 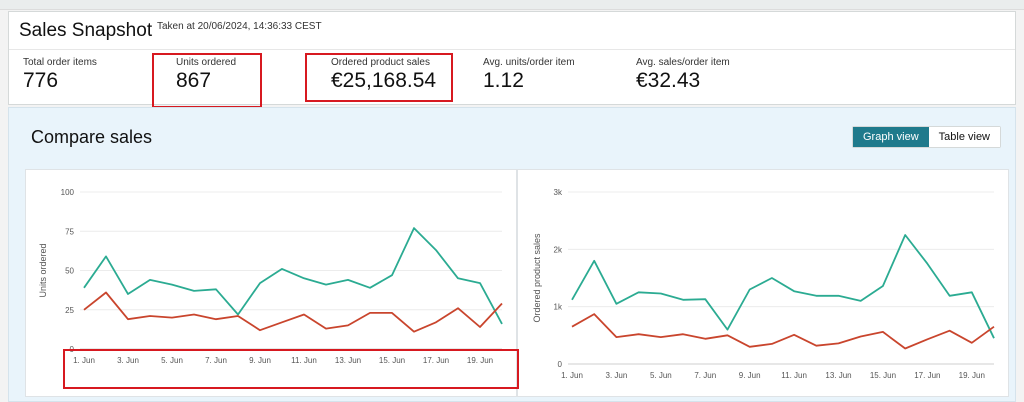 What do you see at coordinates (891, 137) in the screenshot?
I see `graph-view-button: Graph view` at bounding box center [891, 137].